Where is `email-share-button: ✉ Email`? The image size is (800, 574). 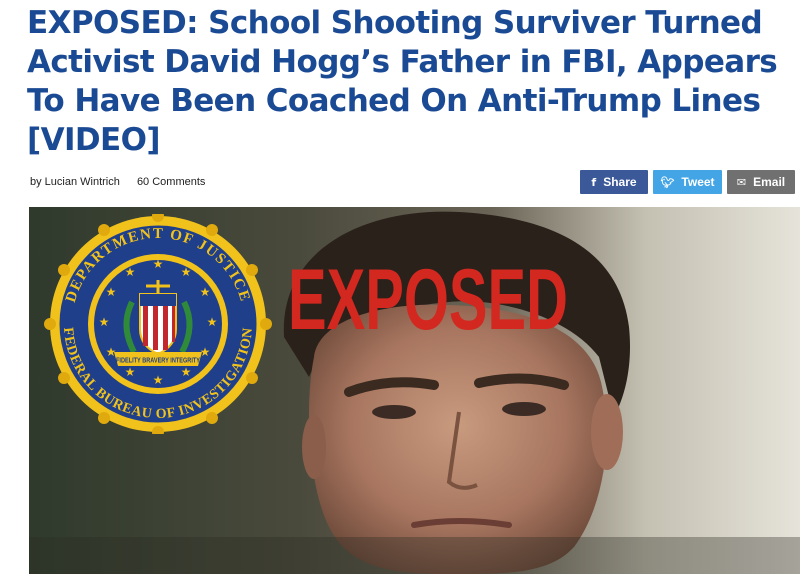
email-share-button: ✉ Email is located at coordinates (761, 182).